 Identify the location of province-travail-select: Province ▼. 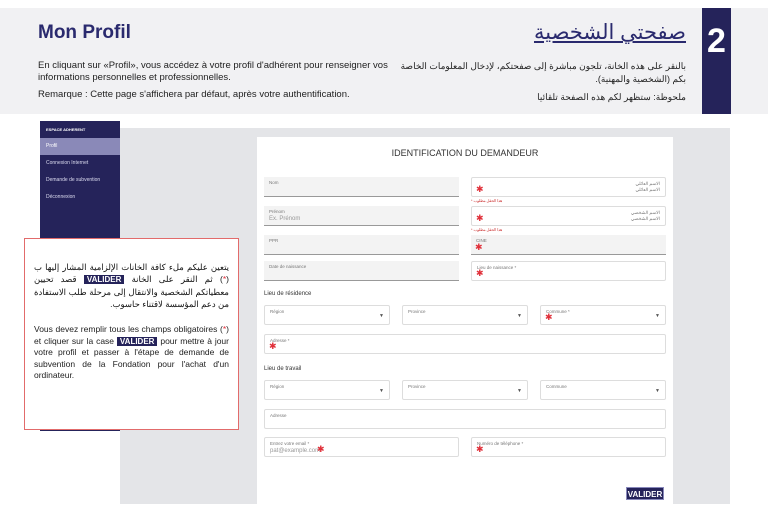
(465, 390).